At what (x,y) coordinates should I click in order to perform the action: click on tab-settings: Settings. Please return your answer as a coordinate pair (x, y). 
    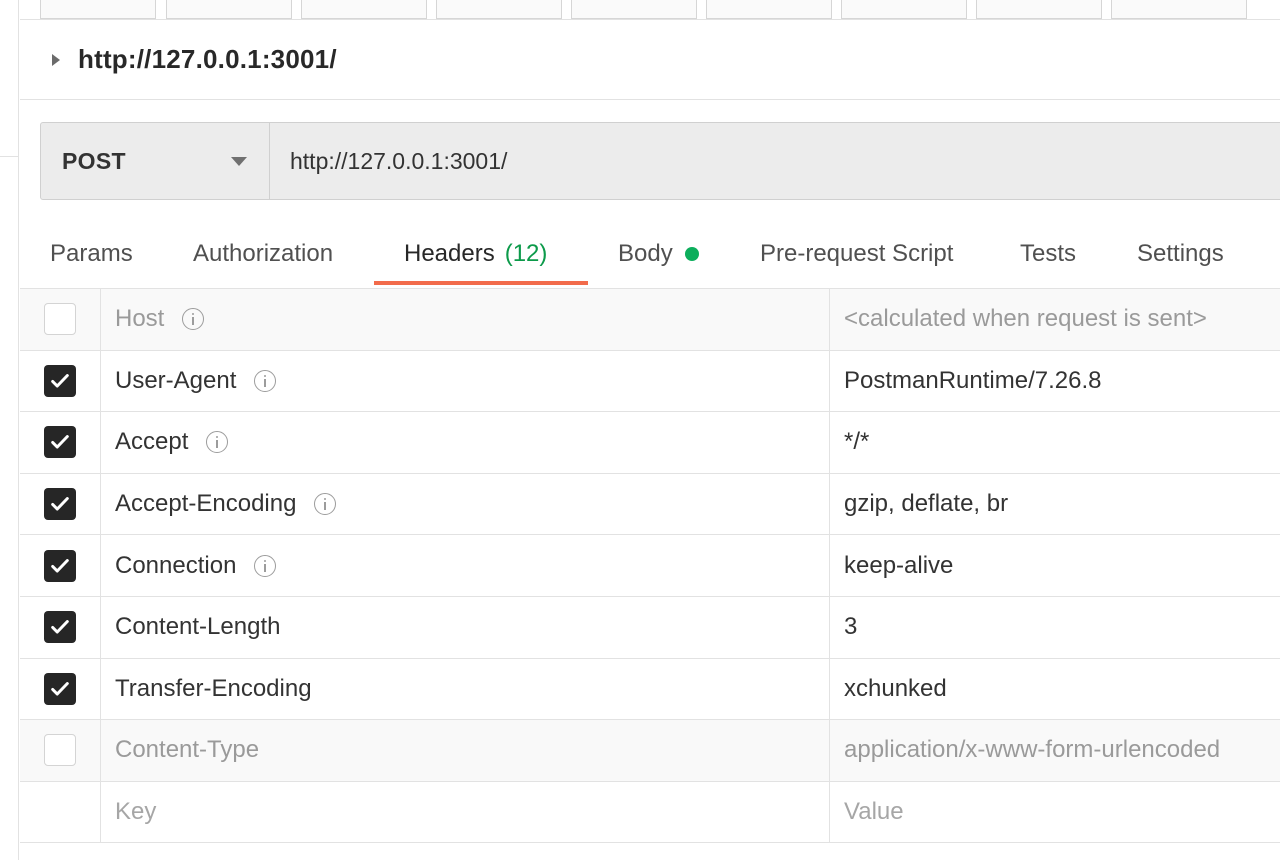
    Looking at the image, I should click on (1180, 254).